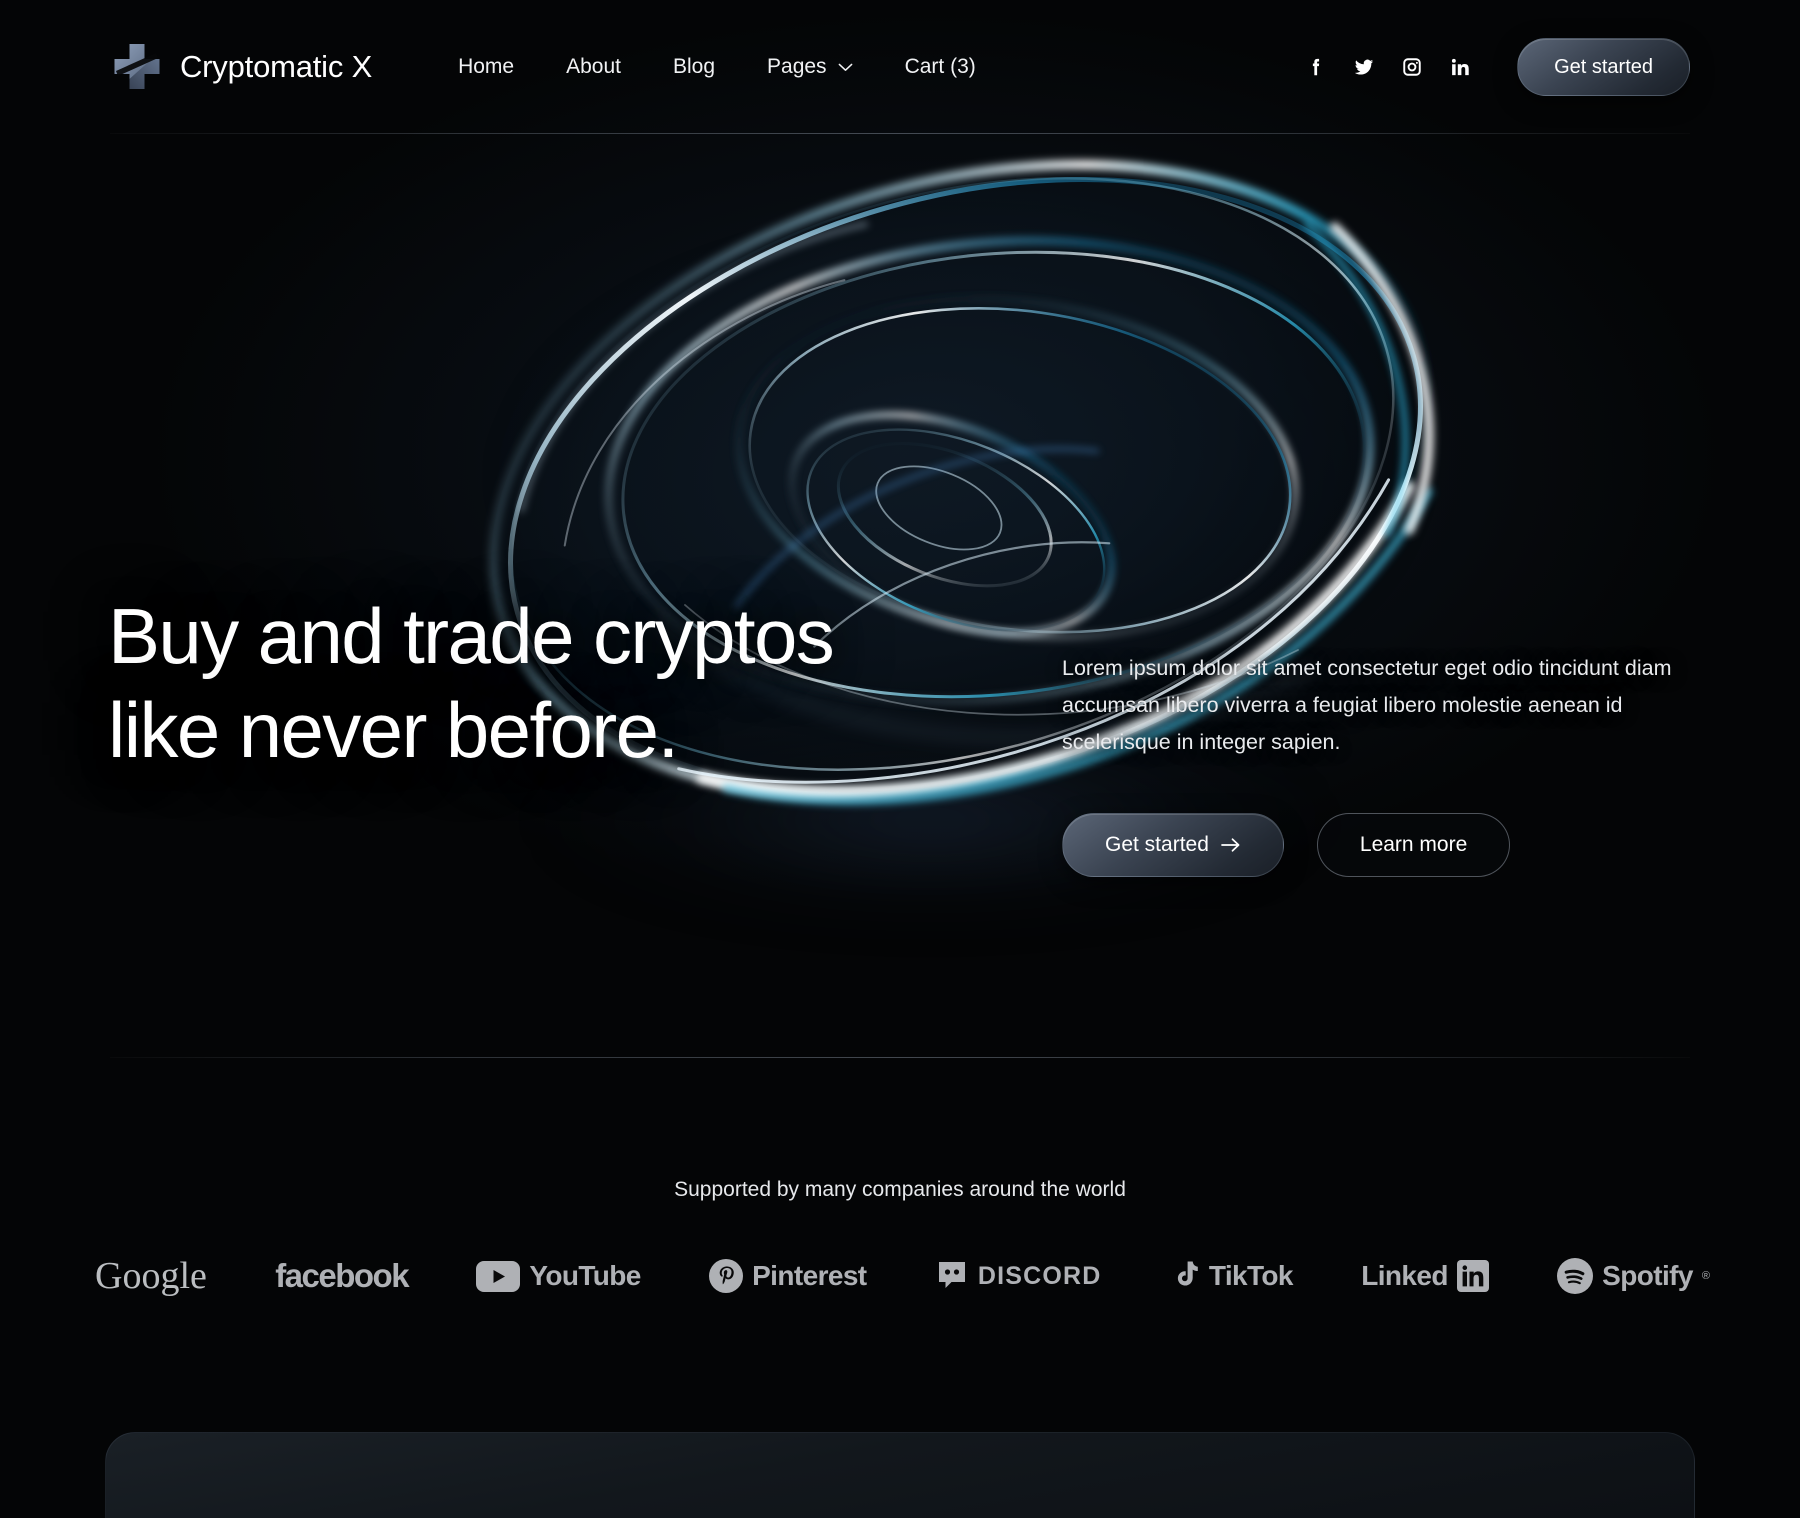 This screenshot has width=1800, height=1518. What do you see at coordinates (900, 1475) in the screenshot?
I see `next-section-panel` at bounding box center [900, 1475].